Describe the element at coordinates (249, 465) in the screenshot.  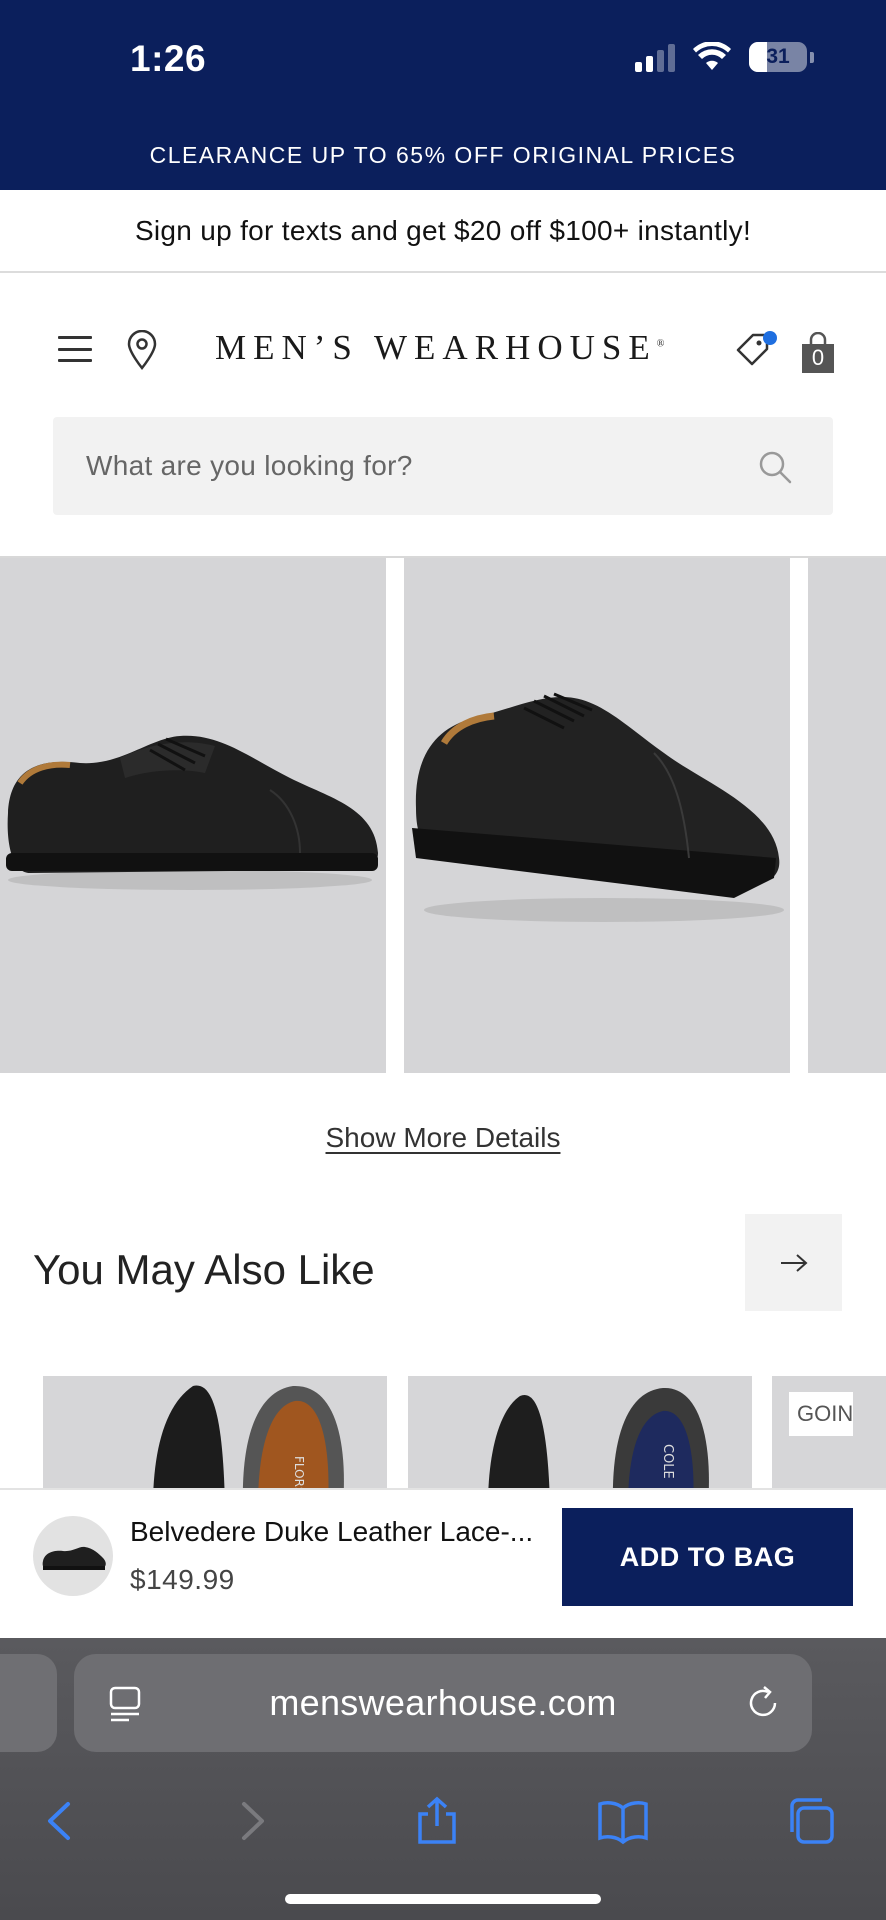
I see `search-placeholder: What are you looking for?` at that location.